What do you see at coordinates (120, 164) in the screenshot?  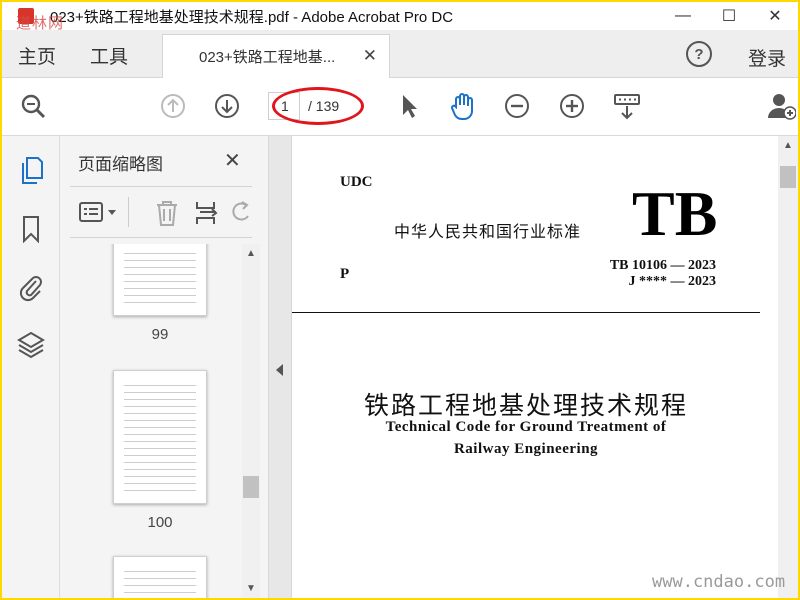 I see `panel-title: 页面缩略图` at bounding box center [120, 164].